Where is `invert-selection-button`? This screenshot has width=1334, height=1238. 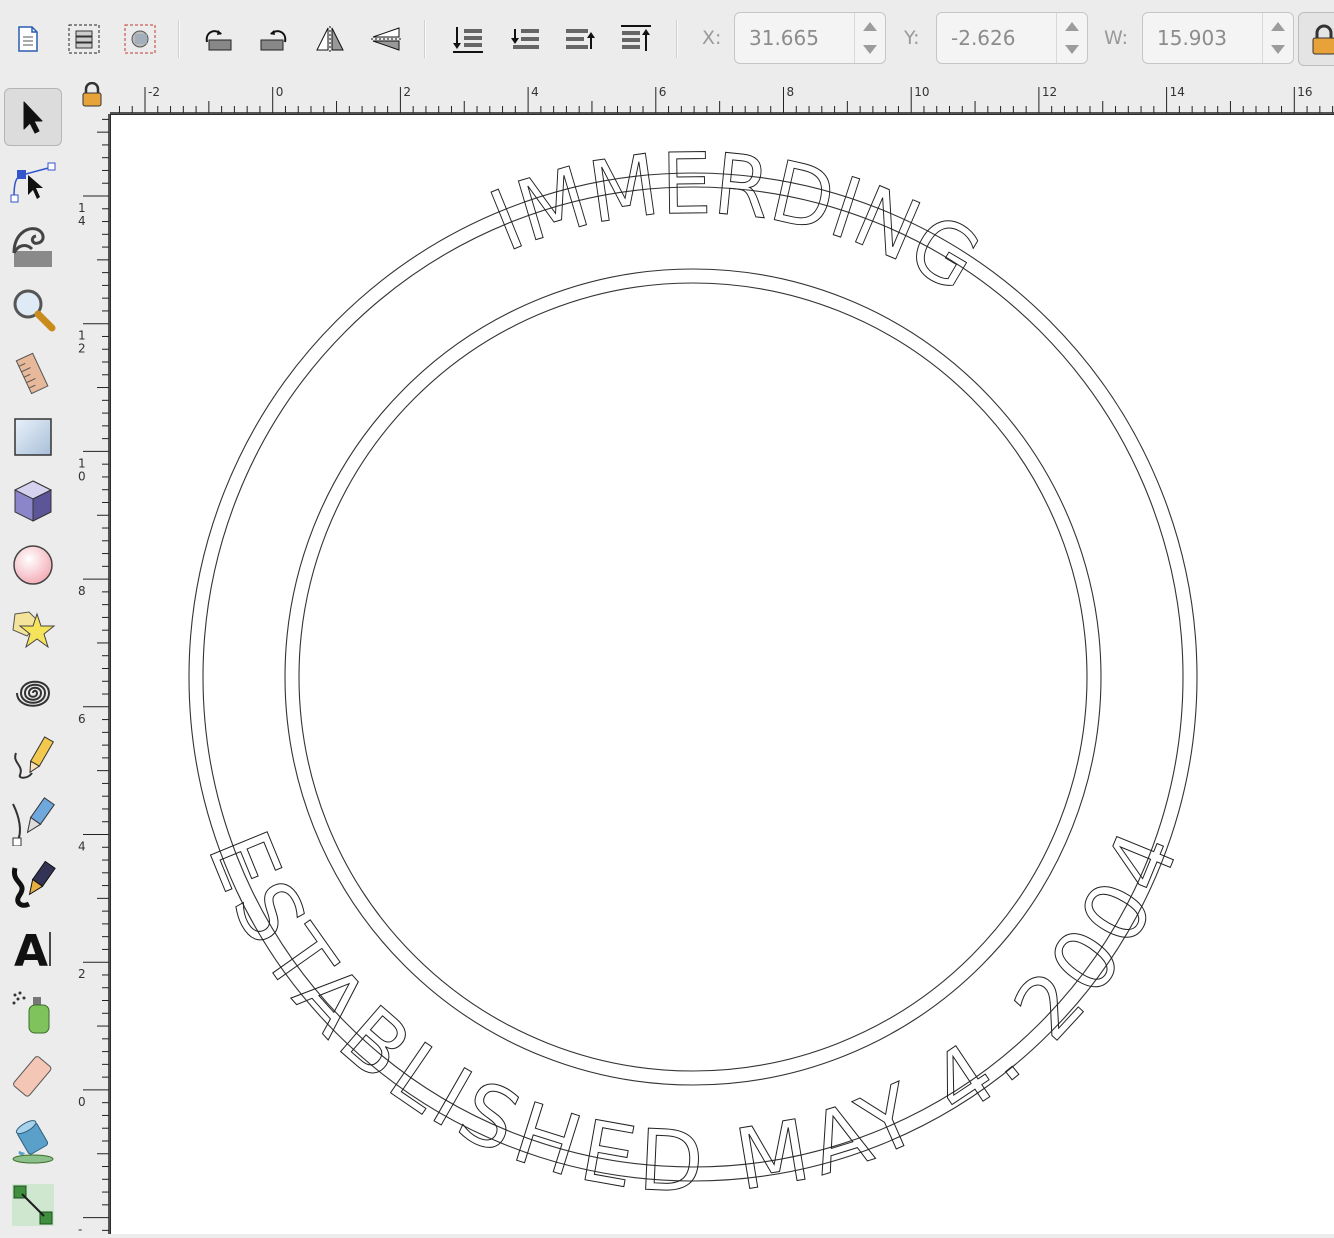 invert-selection-button is located at coordinates (140, 39).